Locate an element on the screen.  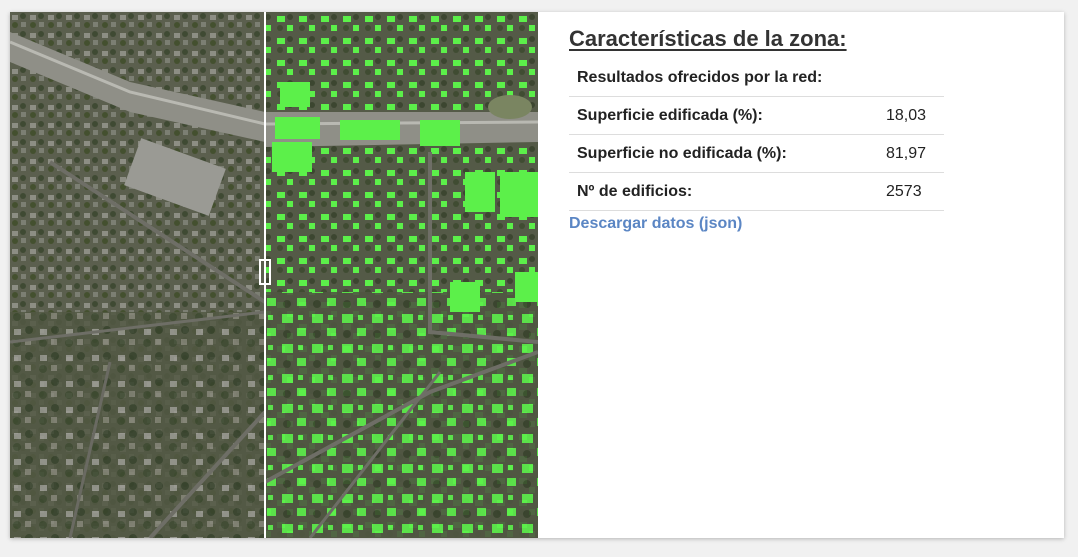
table-row: Superficie edificada (%): 18,03 is located at coordinates (756, 115).